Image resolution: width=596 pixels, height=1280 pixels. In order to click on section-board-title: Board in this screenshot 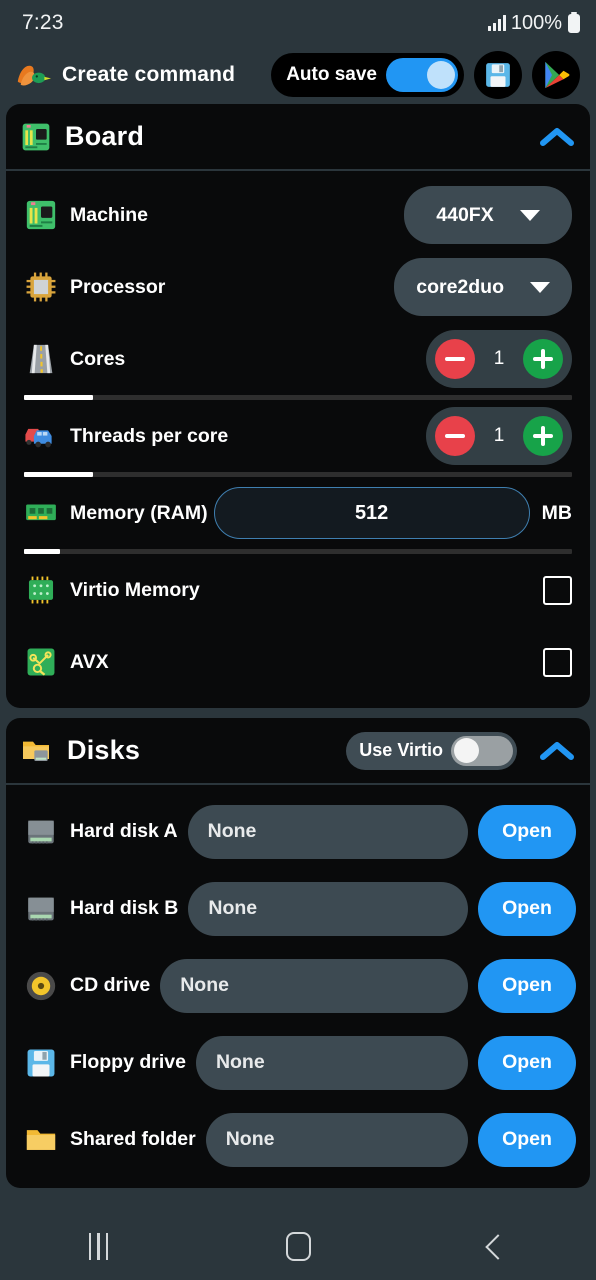, I will do `click(105, 136)`.